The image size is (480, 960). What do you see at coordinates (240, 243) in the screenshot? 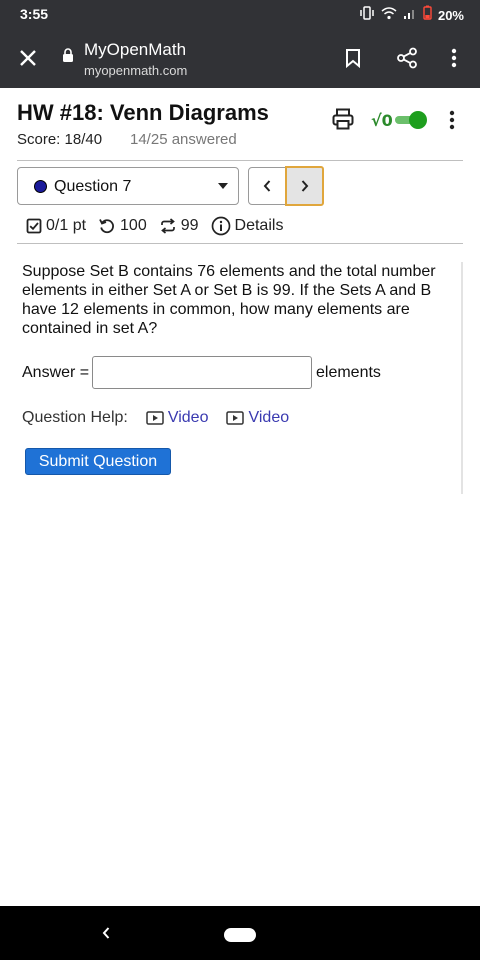
I see `meta-divider` at bounding box center [240, 243].